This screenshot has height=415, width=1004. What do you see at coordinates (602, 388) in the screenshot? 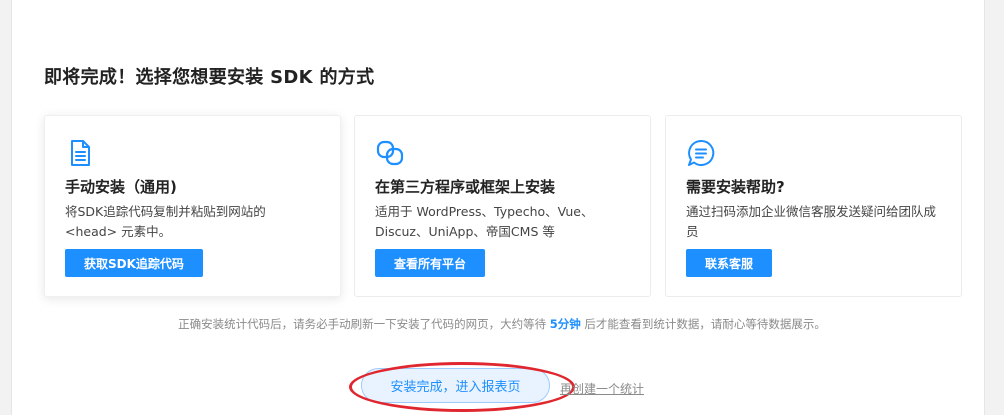
I see `create-another-link: 再创建一个统计` at bounding box center [602, 388].